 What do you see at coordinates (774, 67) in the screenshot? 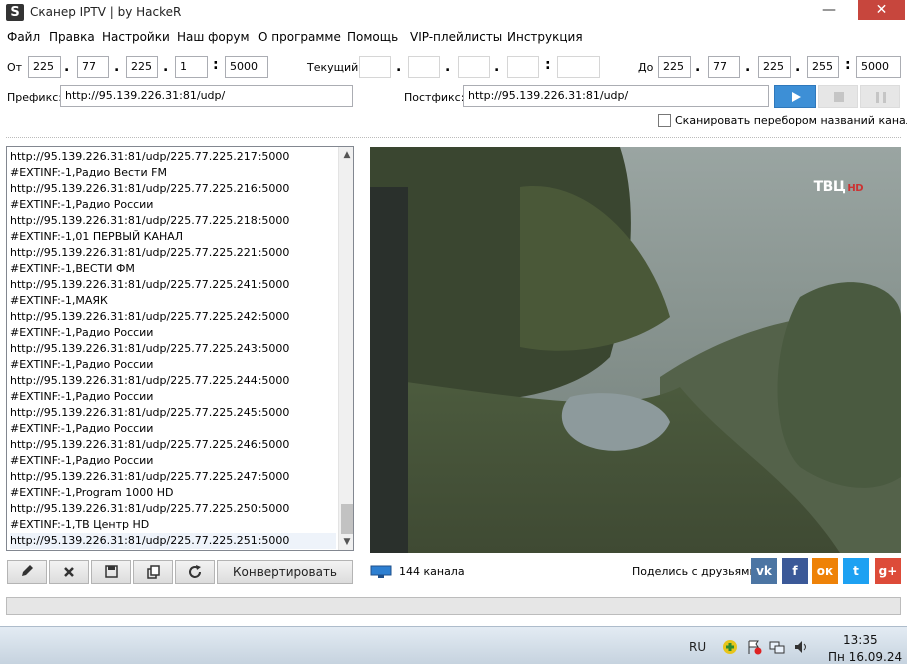
I see `to-octet-3: 225` at bounding box center [774, 67].